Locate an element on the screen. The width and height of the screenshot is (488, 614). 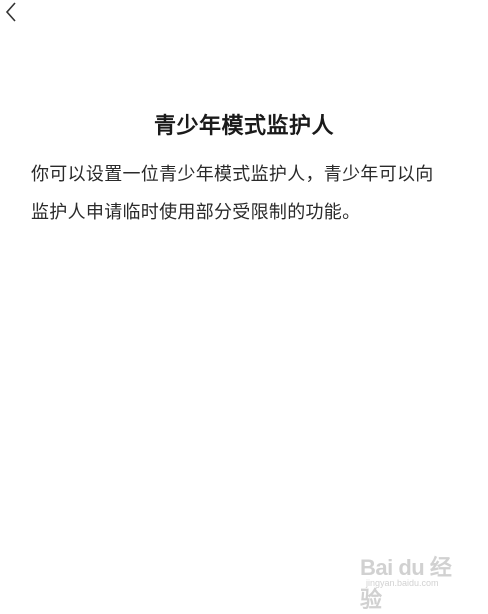
watermark: Bai du 经验 jingyan.baidu.com is located at coordinates (410, 581).